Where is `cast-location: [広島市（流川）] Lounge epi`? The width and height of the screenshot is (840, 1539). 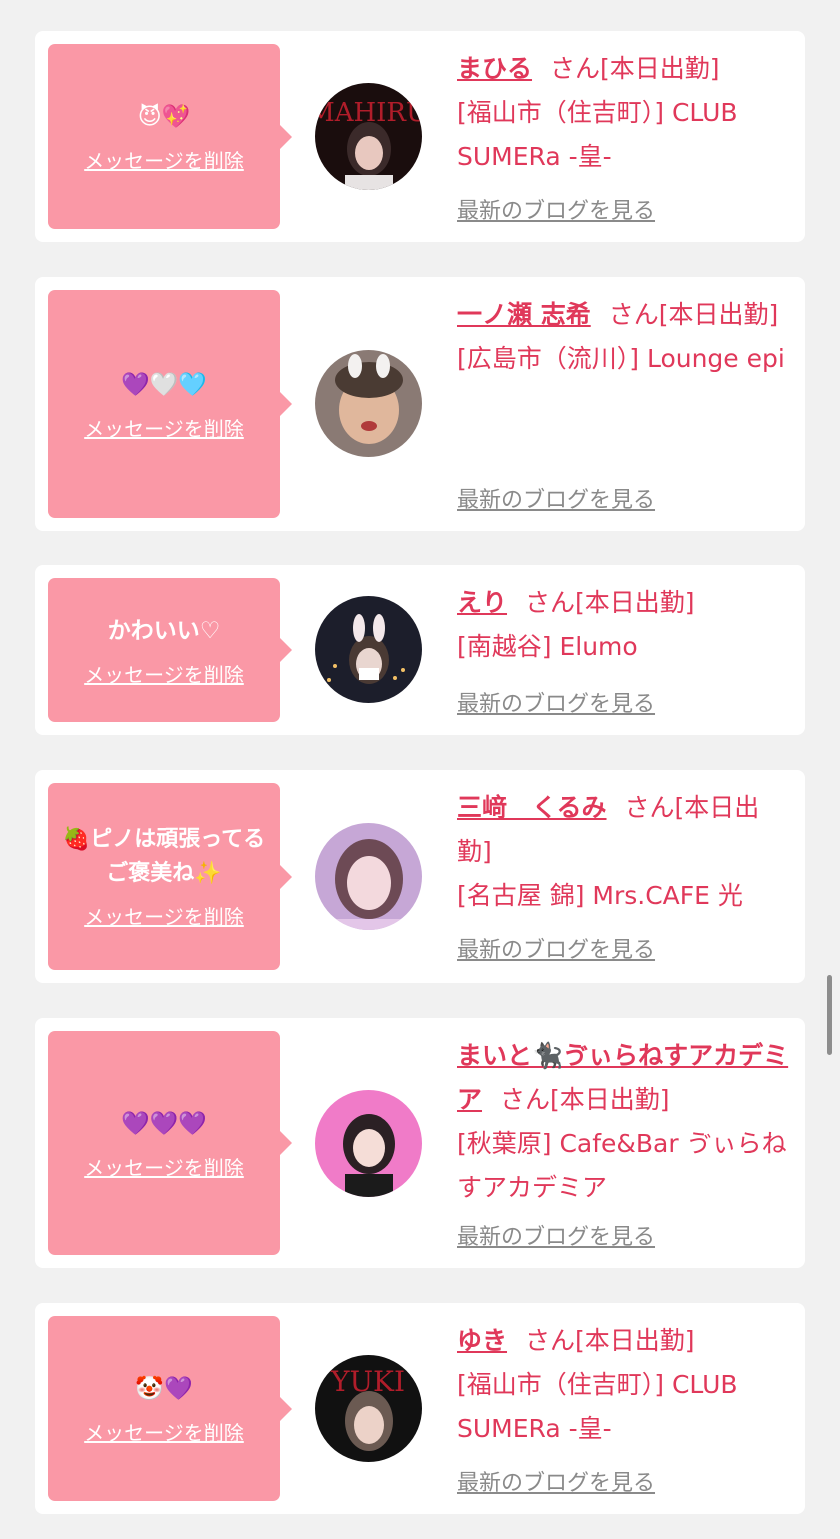
cast-location: [広島市（流川）] Lounge epi is located at coordinates (621, 358).